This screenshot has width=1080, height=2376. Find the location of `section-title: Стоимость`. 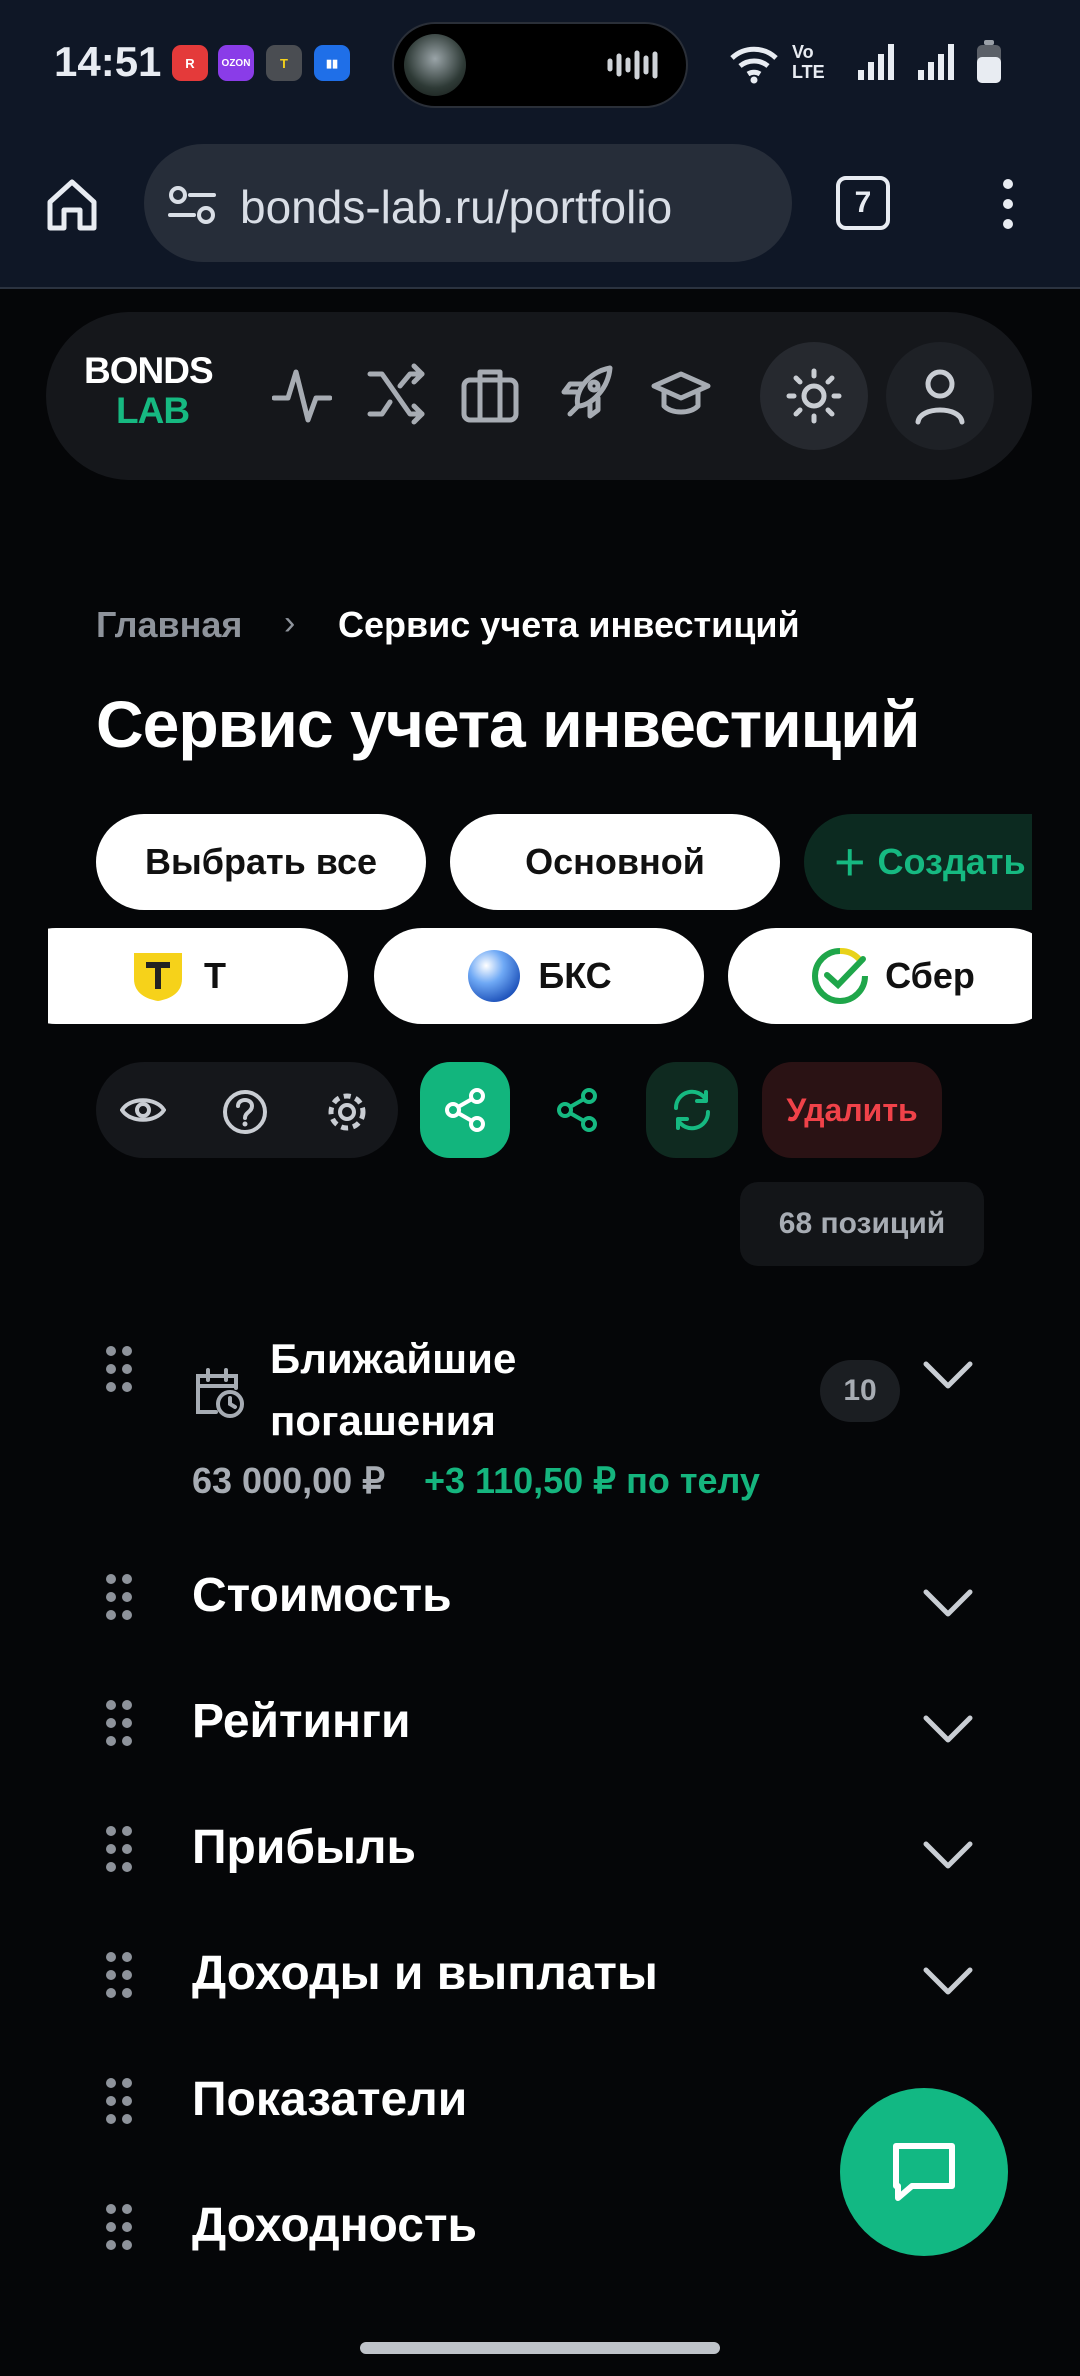

section-title: Стоимость is located at coordinates (322, 1595).